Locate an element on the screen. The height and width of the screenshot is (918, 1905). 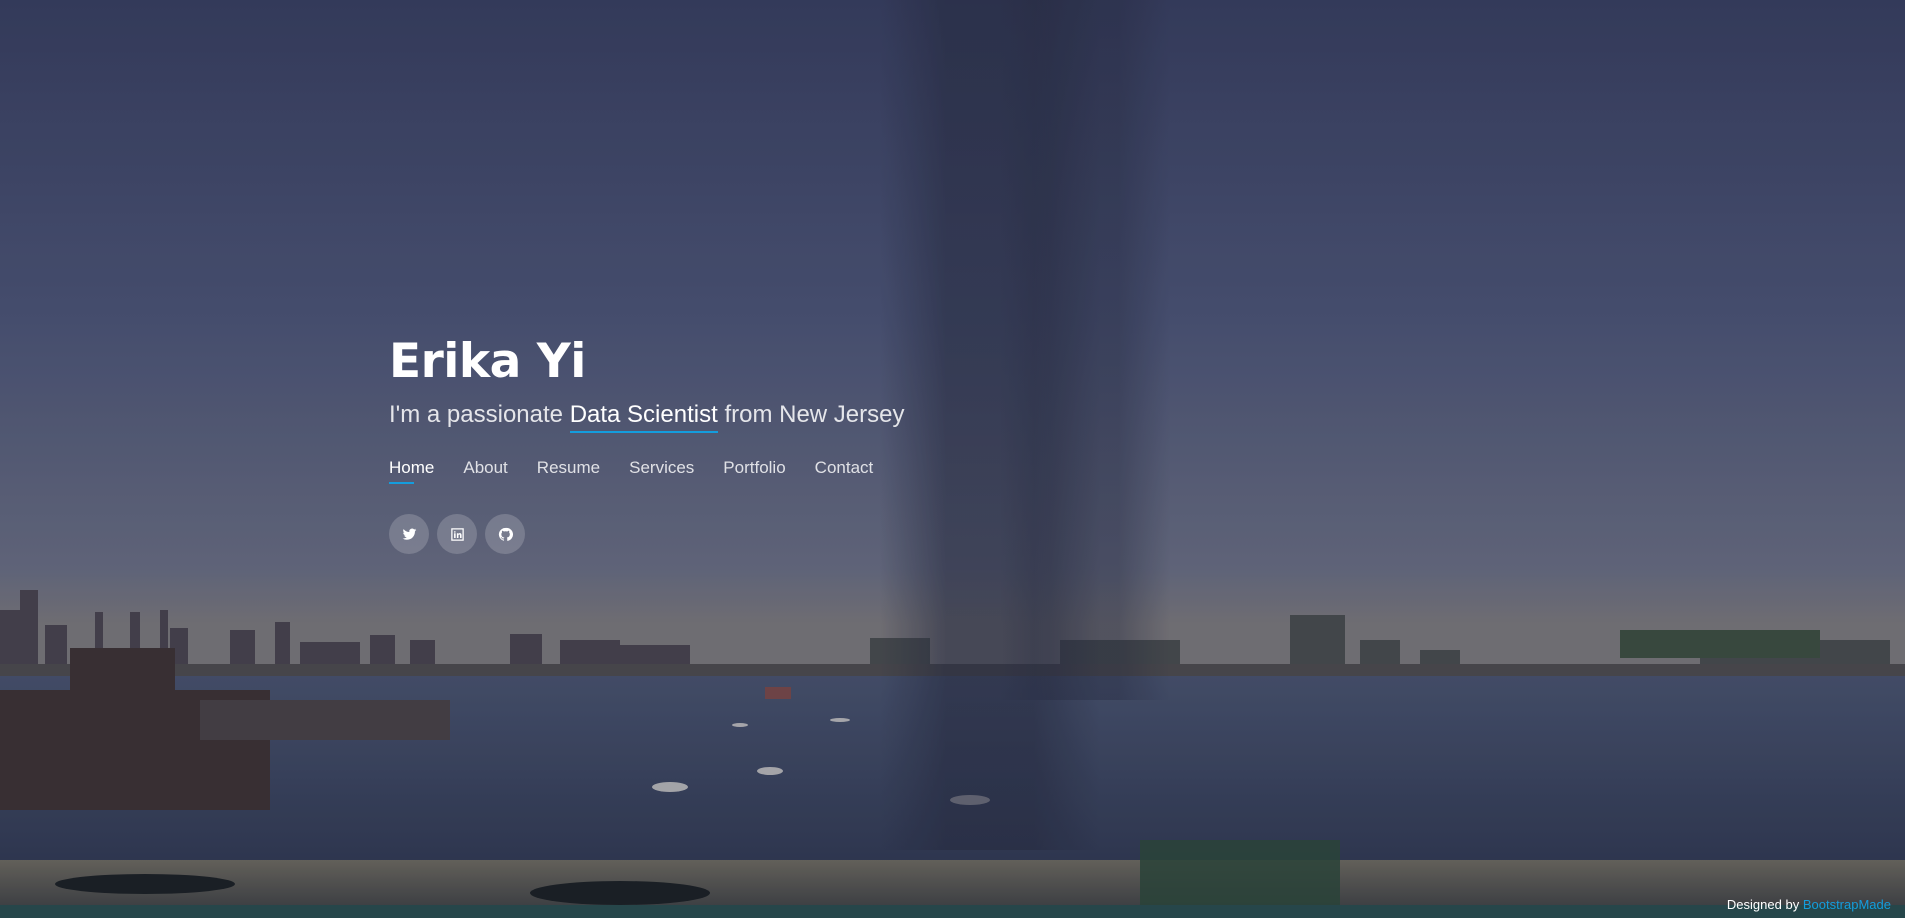
twitter-icon is located at coordinates (409, 534).